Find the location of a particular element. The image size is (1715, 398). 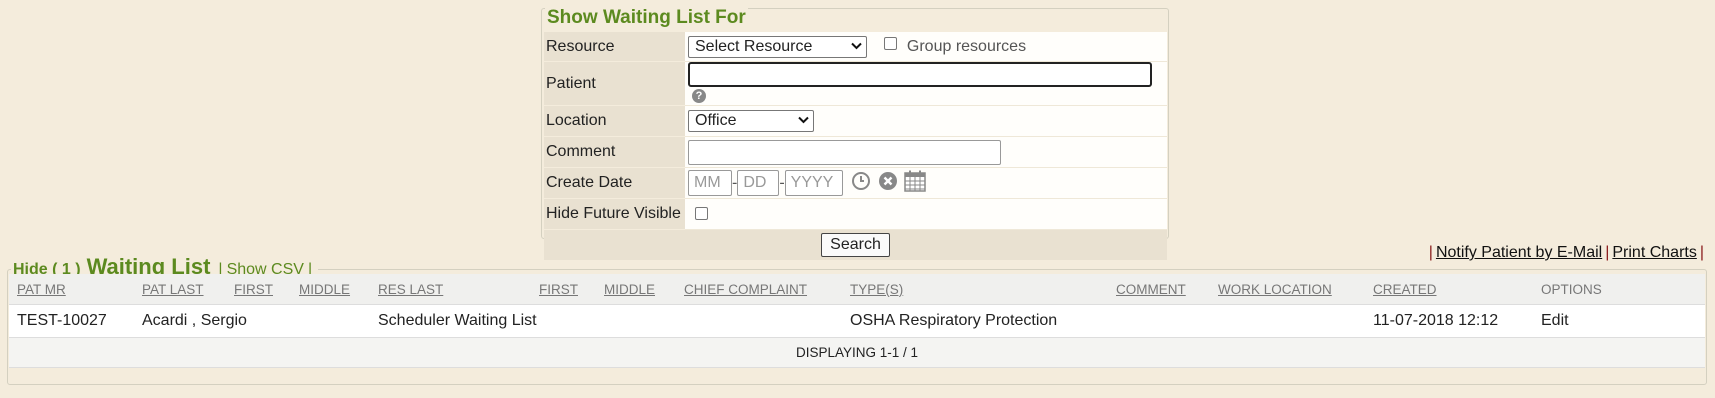

column-header-pat-last: PAT LAST is located at coordinates (188, 289).